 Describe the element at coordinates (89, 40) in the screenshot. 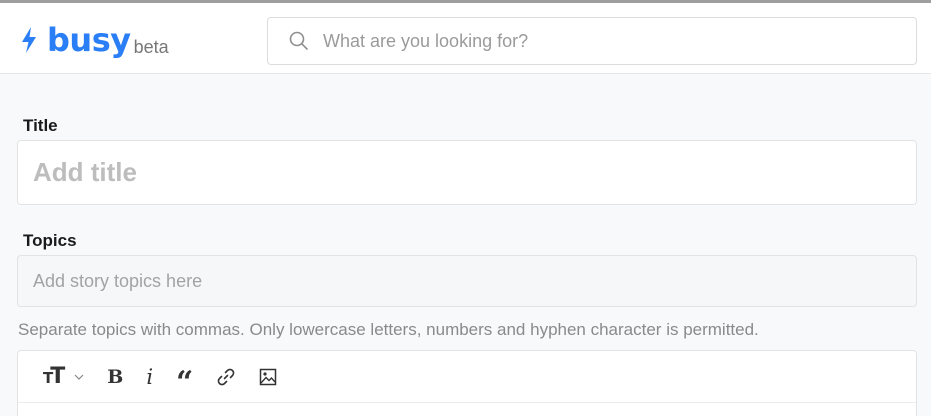

I see `brand-name: busy` at that location.